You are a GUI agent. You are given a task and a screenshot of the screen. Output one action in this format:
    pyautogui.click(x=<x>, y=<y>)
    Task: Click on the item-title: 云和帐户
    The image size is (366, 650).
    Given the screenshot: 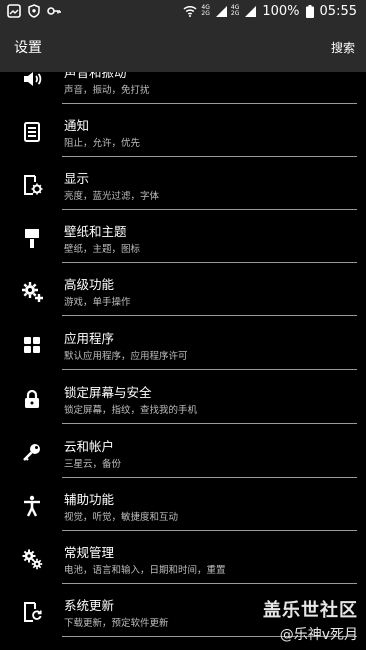 What is the action you would take?
    pyautogui.click(x=89, y=446)
    